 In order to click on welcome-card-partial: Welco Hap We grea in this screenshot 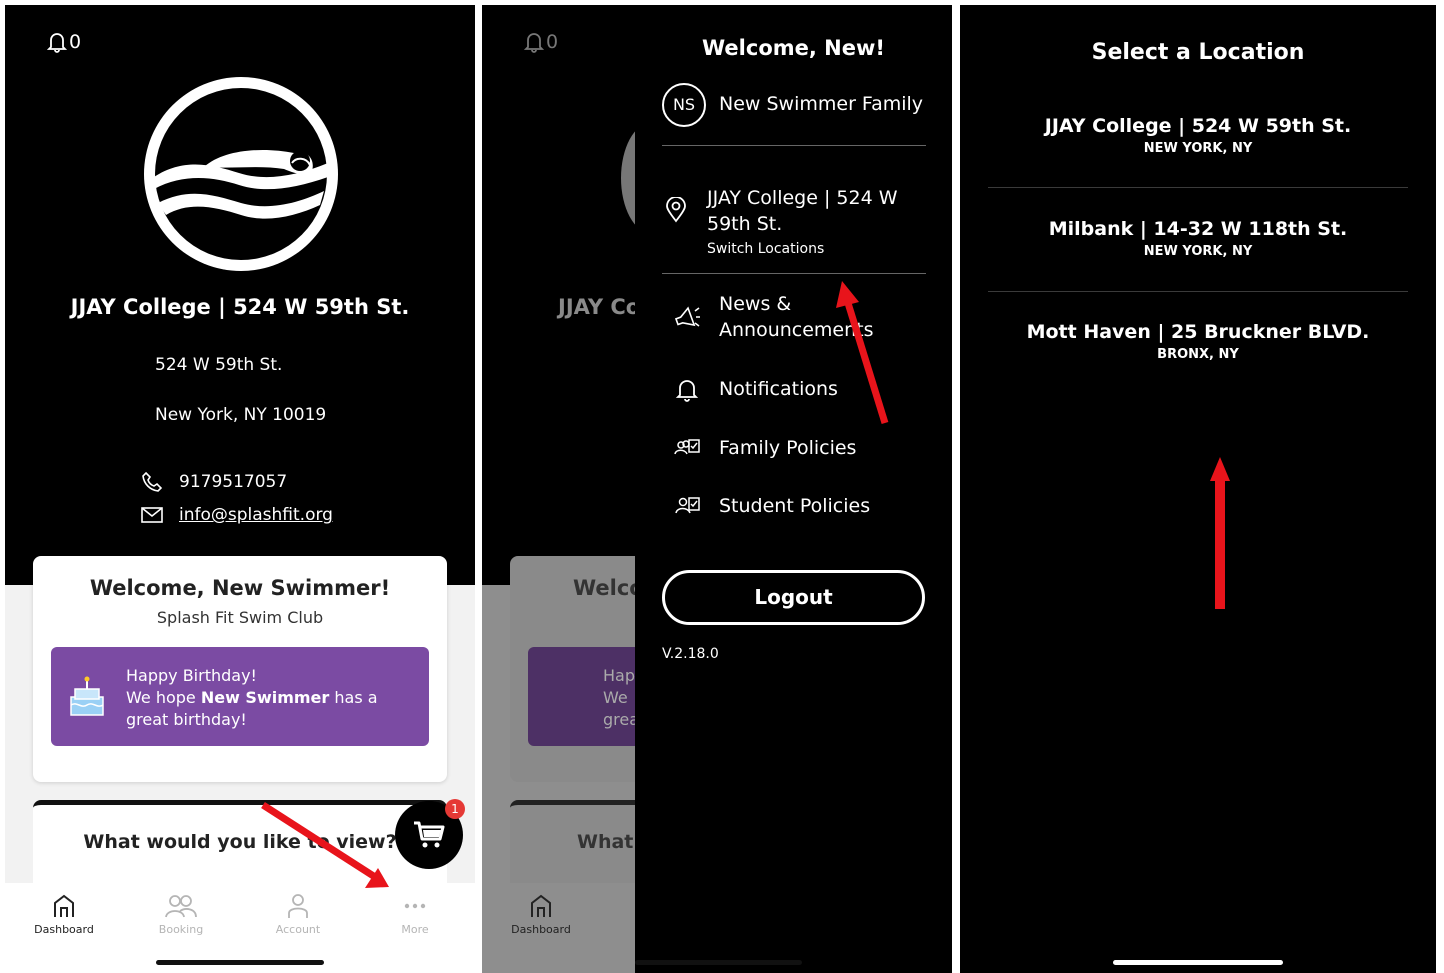, I will do `click(584, 669)`.